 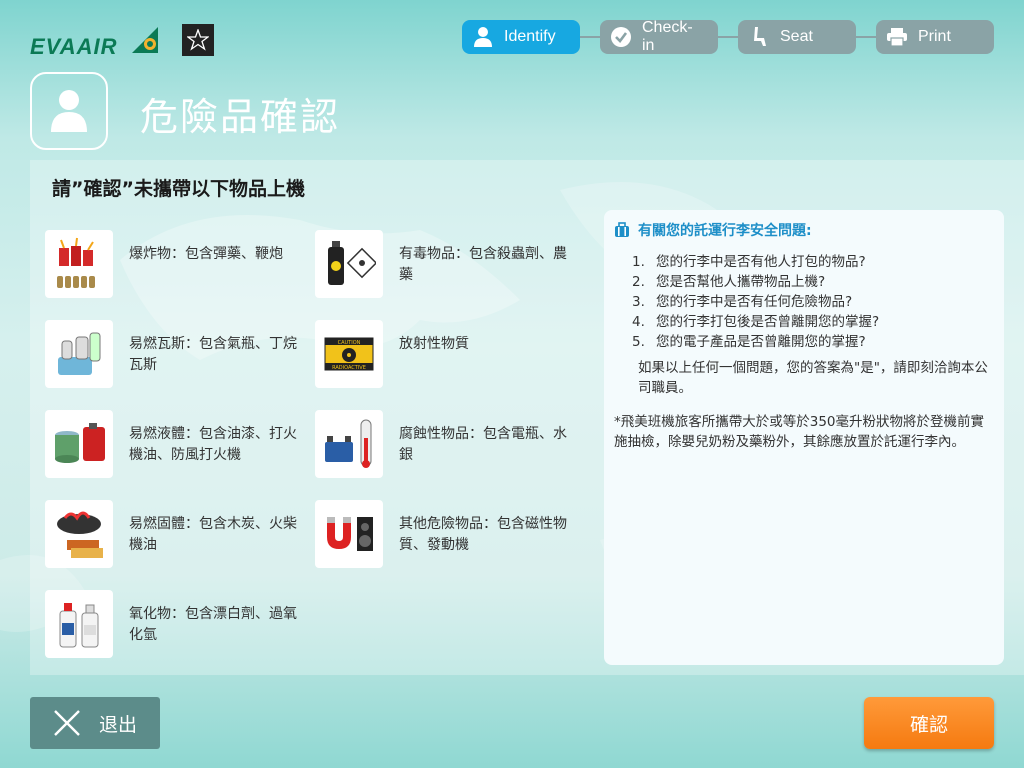 I want to click on hazard-item: 有毒物品：包含殺蟲劑、農藥, so click(x=445, y=264).